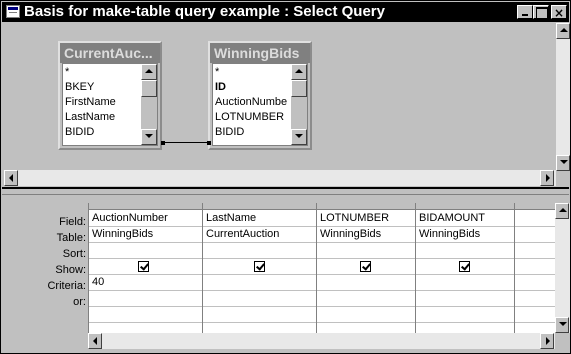  I want to click on field-item: LastName, so click(90, 117).